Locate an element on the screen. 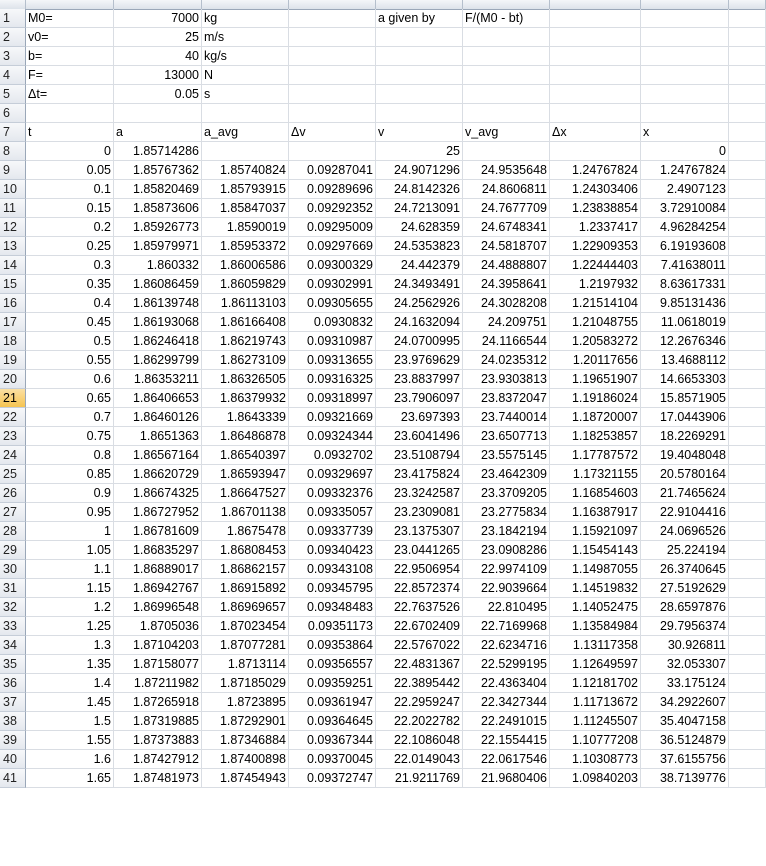 This screenshot has height=866, width=766. data-cell: 26.3740645 is located at coordinates (685, 569).